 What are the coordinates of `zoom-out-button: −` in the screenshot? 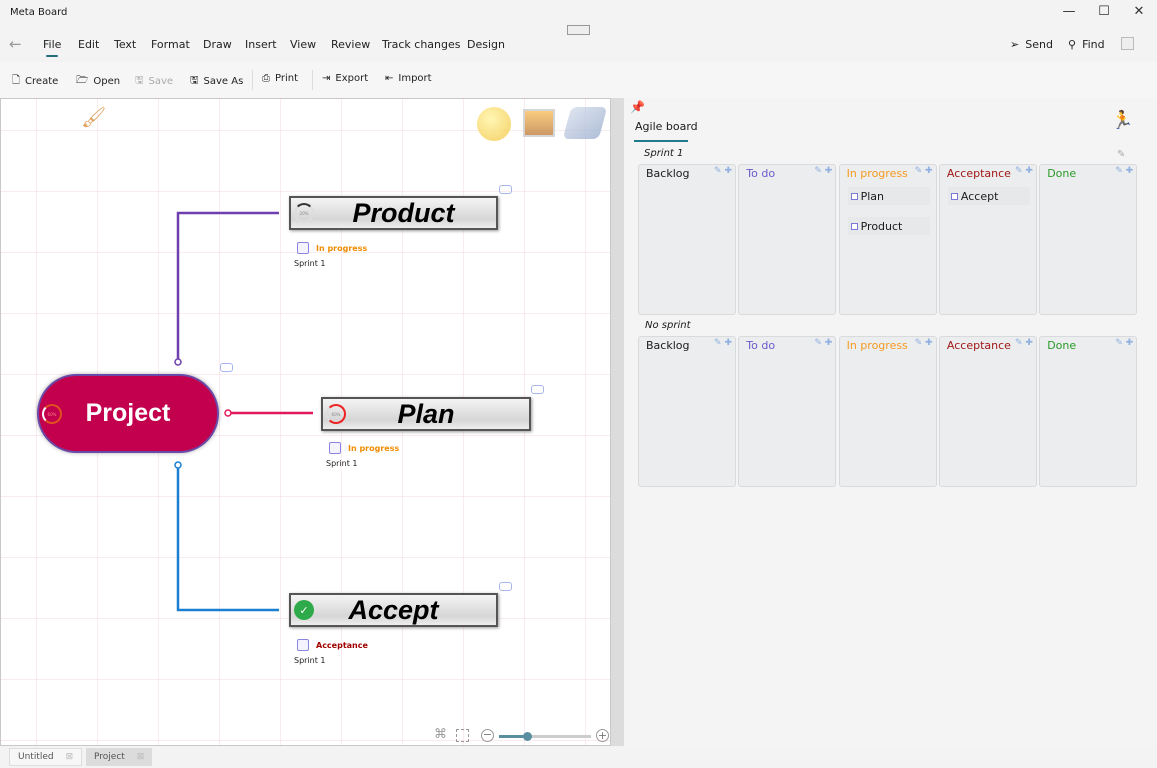 It's located at (487, 735).